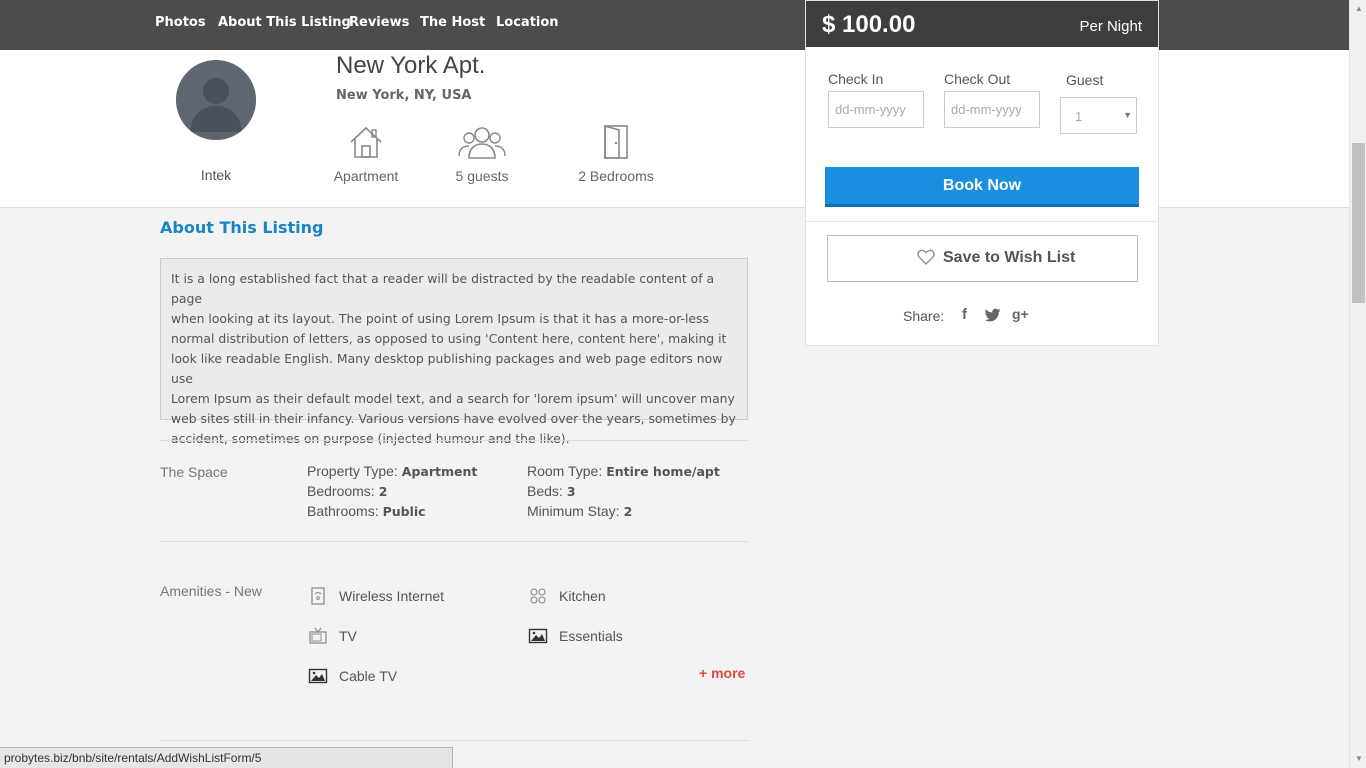 This screenshot has width=1366, height=768. Describe the element at coordinates (924, 316) in the screenshot. I see `share-label: Share:` at that location.